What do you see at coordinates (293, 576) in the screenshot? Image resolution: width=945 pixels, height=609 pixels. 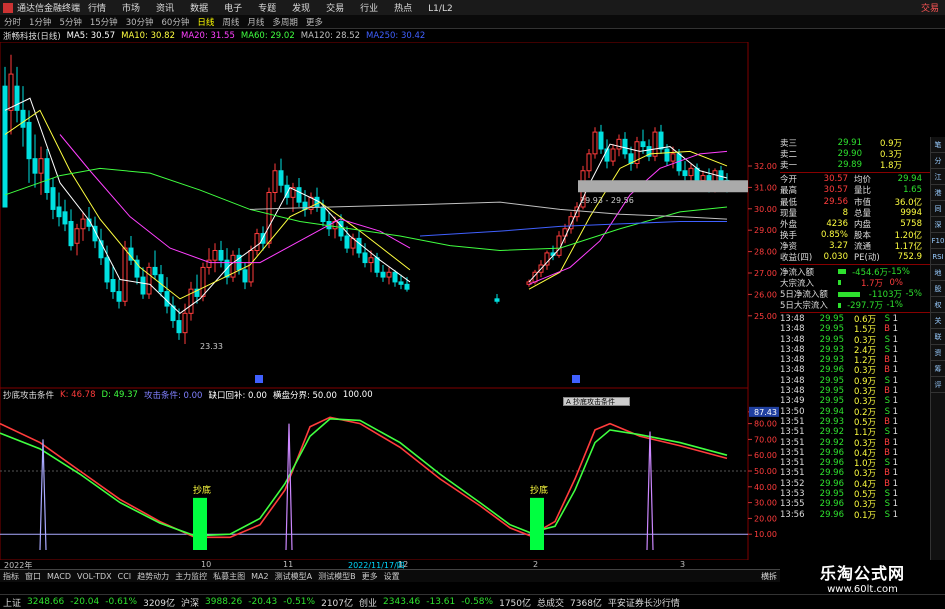 I see `indicator-tab: 测试模型A` at bounding box center [293, 576].